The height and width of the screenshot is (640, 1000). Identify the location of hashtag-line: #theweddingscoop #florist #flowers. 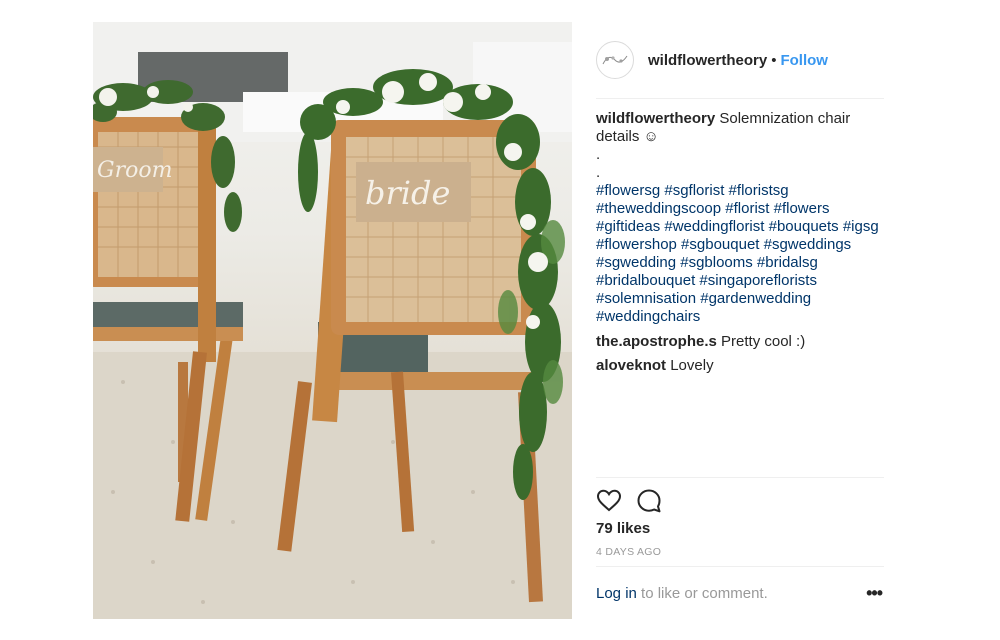
(740, 209).